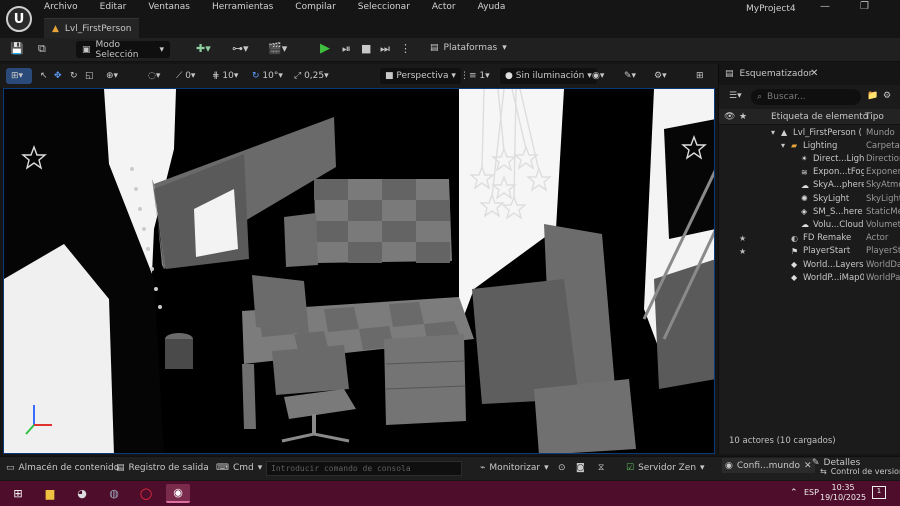  Describe the element at coordinates (879, 492) in the screenshot. I see `notifications-badge: 1` at that location.